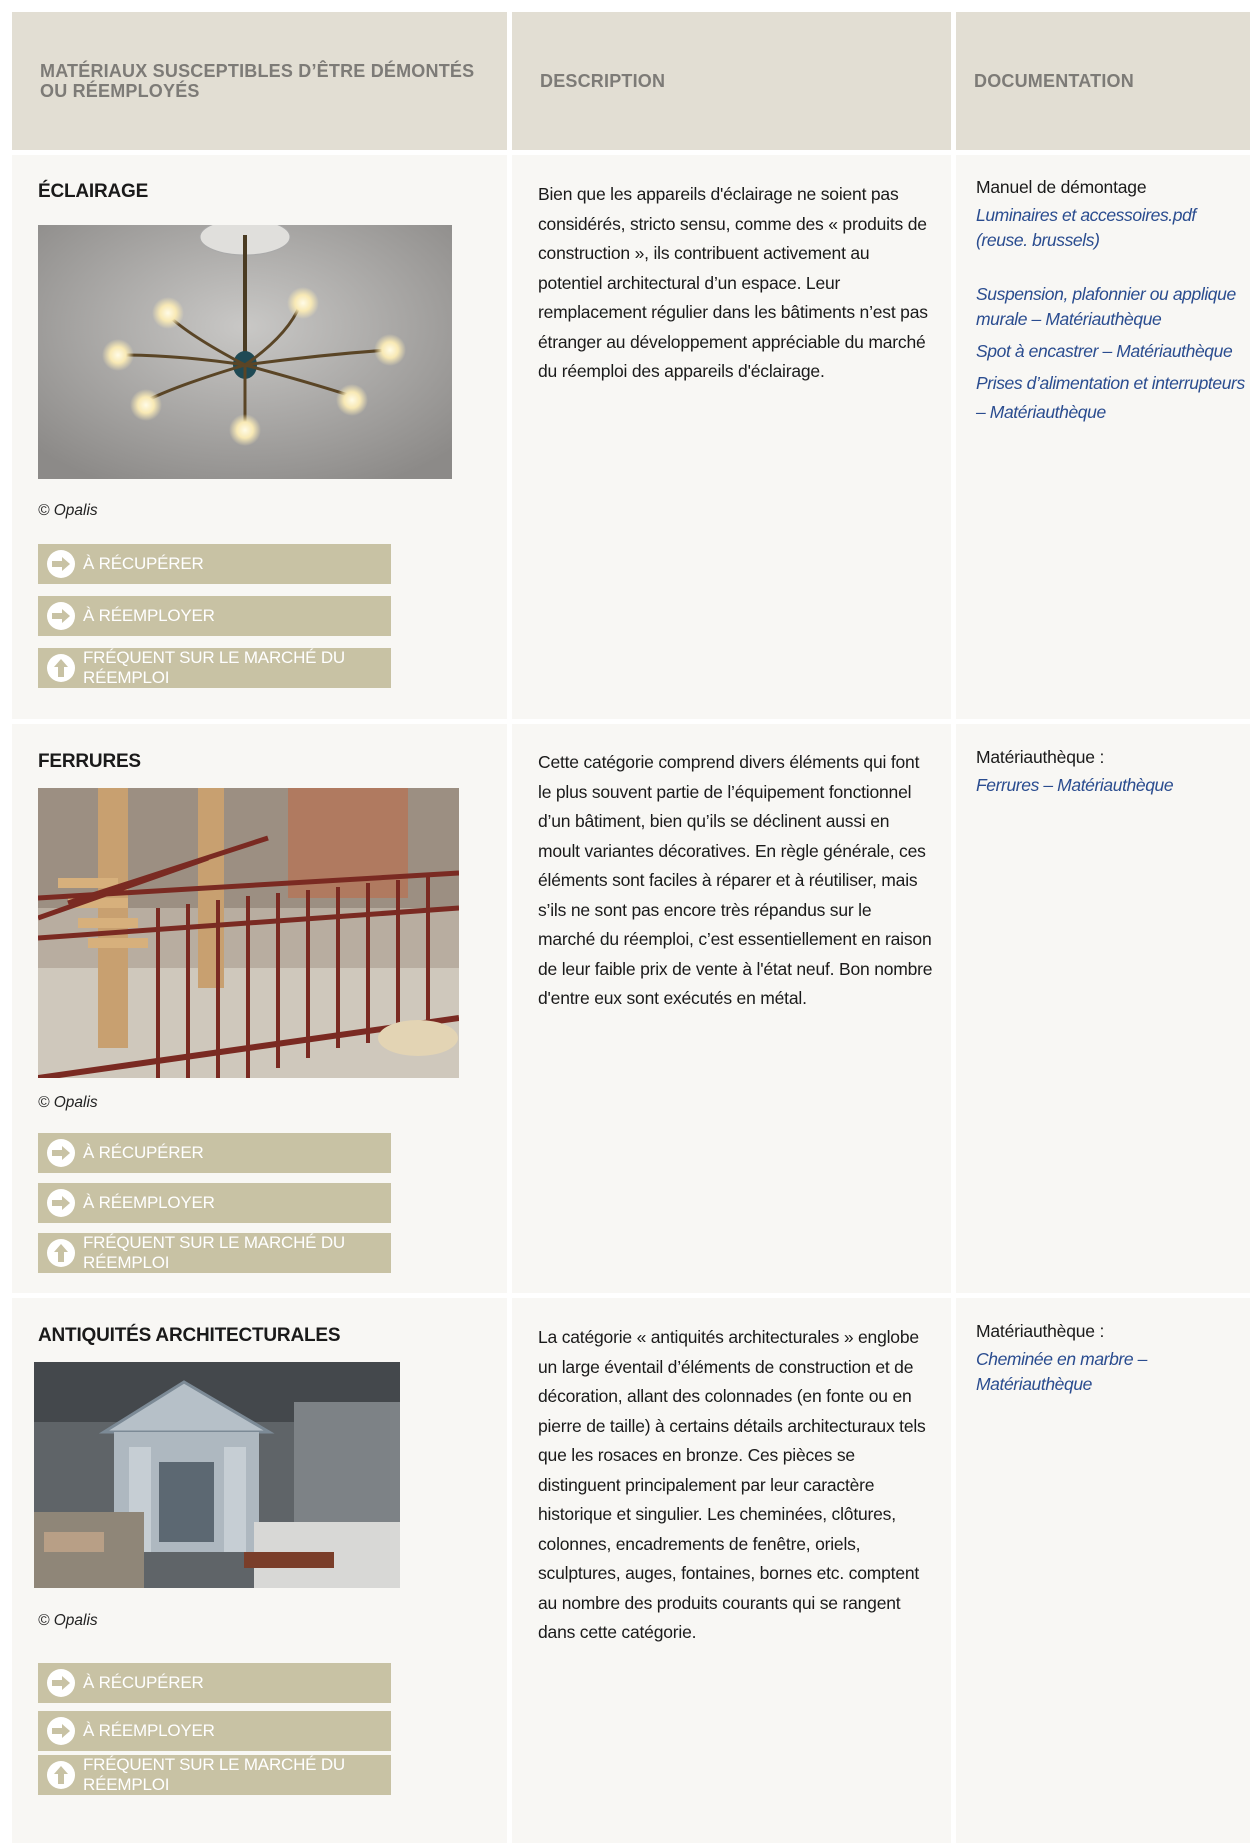 The height and width of the screenshot is (1843, 1250). What do you see at coordinates (1054, 81) in the screenshot?
I see `header-documentation: DOCUMENTATION` at bounding box center [1054, 81].